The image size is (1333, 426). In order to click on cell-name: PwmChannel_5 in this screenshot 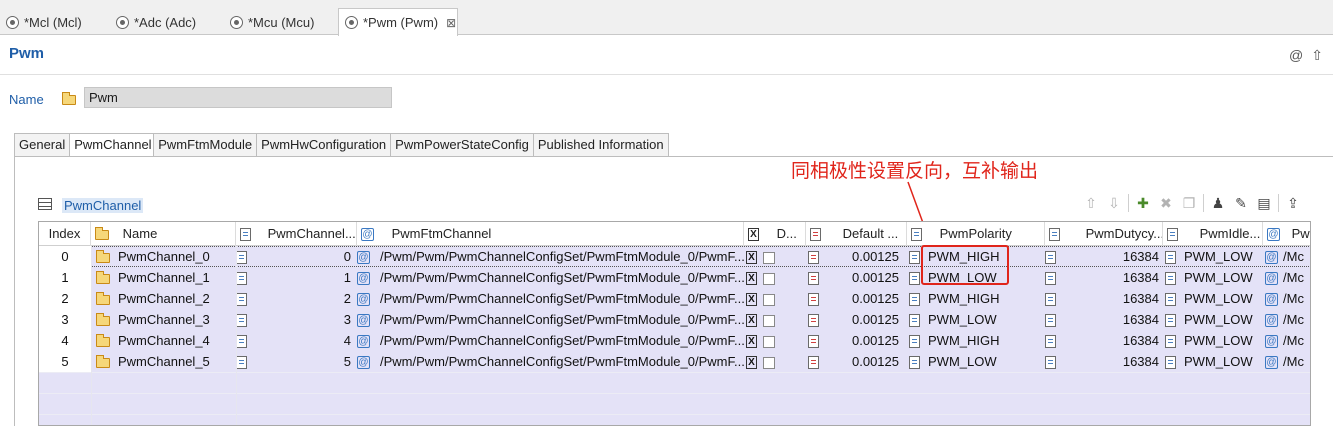, I will do `click(166, 361)`.